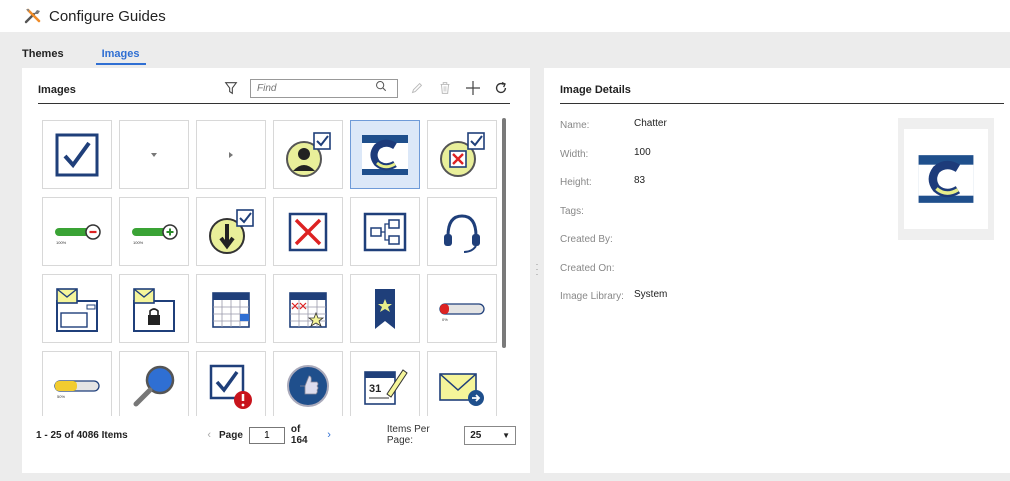  What do you see at coordinates (77, 389) in the screenshot?
I see `progress-half-icon: 50%` at bounding box center [77, 389].